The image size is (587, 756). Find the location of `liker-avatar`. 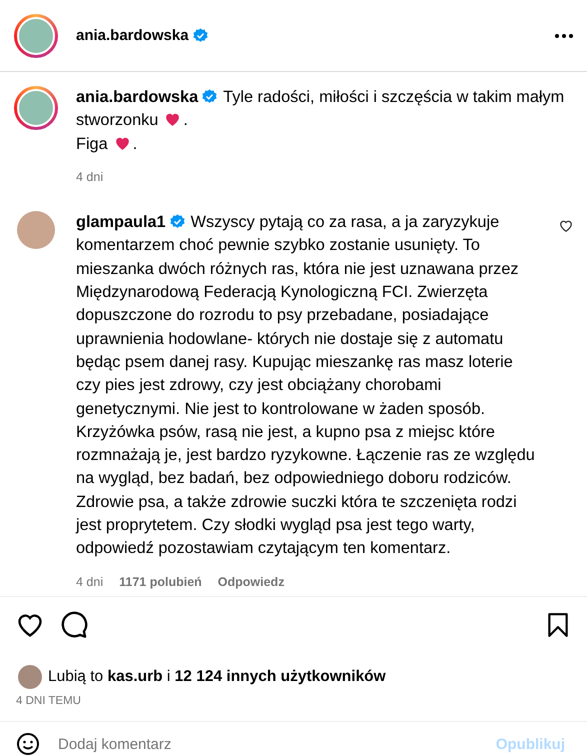

liker-avatar is located at coordinates (30, 677).